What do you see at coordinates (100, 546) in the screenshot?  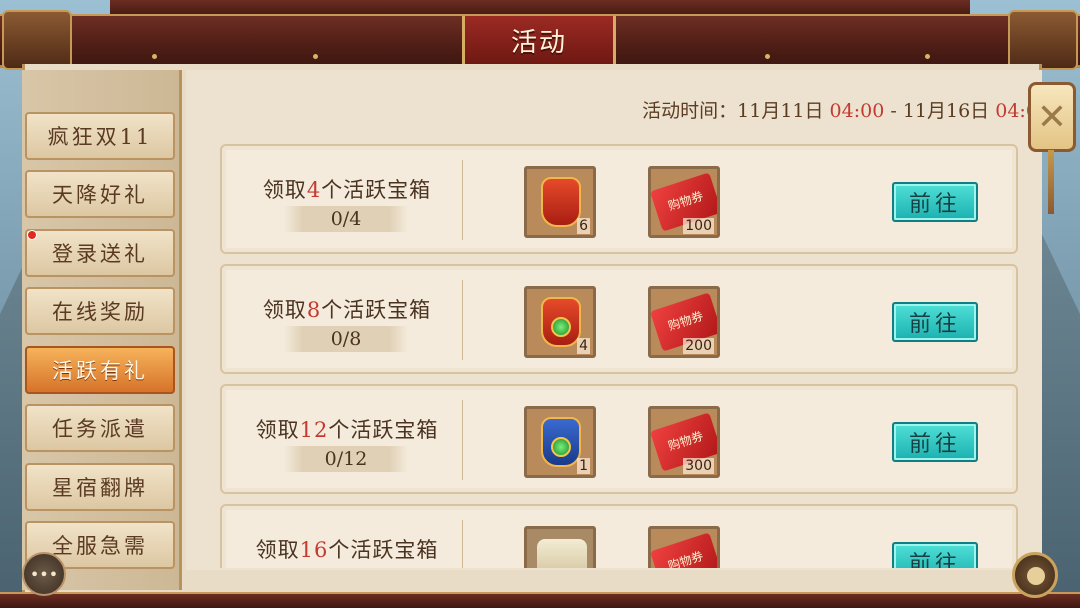 I see `tab-label: 全服急需` at bounding box center [100, 546].